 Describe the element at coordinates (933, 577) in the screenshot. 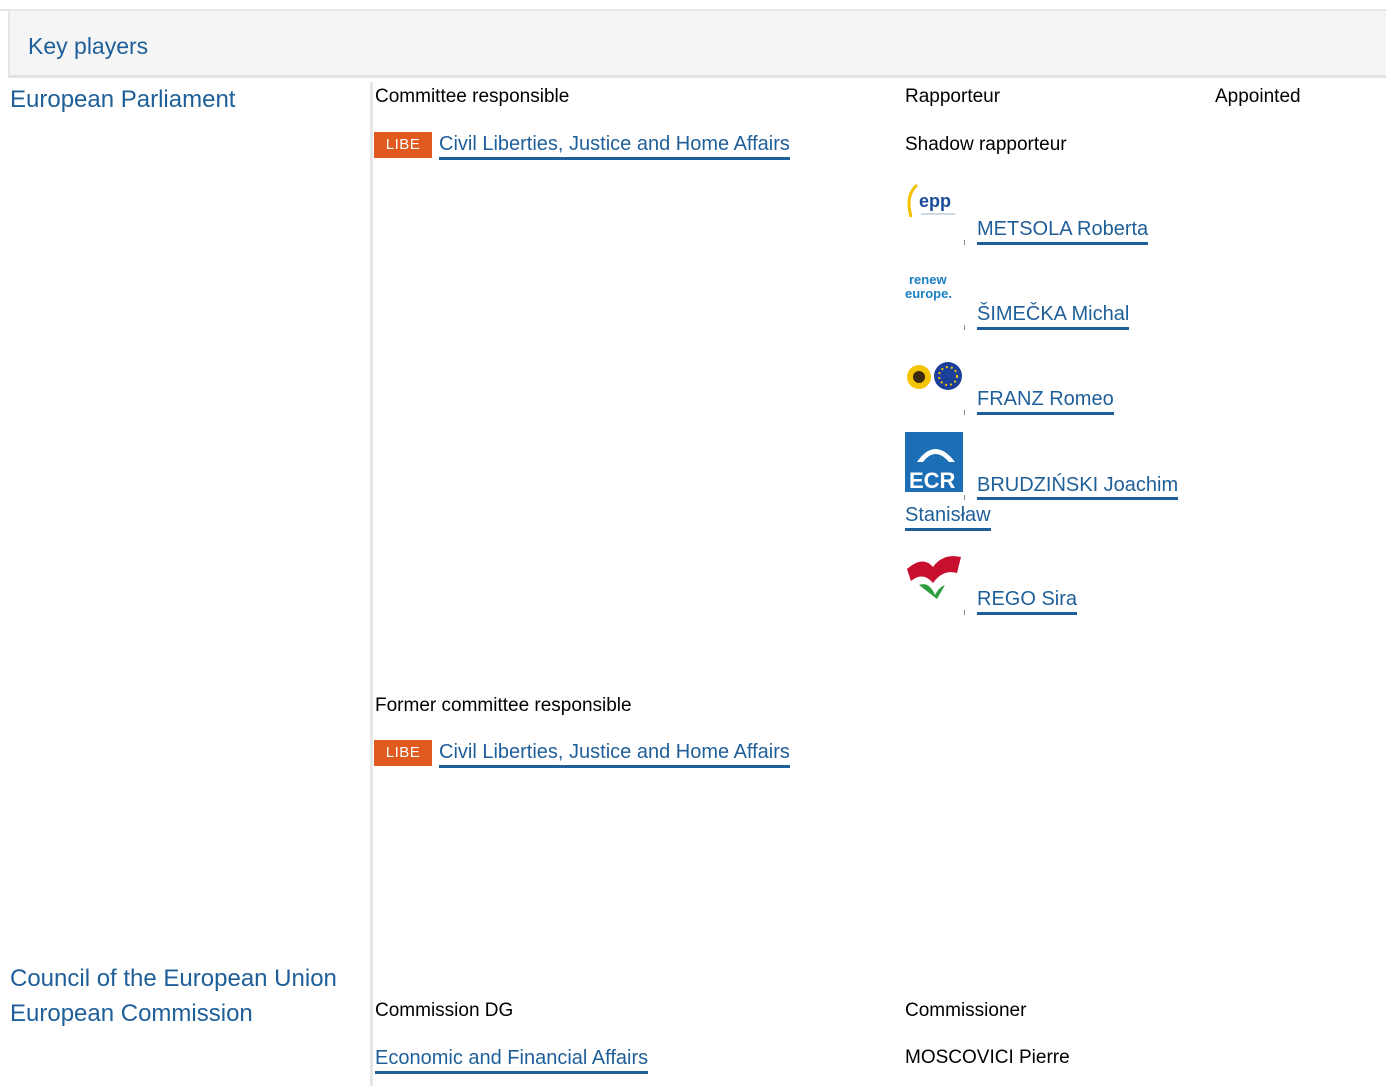

I see `sd-logo-icon` at that location.